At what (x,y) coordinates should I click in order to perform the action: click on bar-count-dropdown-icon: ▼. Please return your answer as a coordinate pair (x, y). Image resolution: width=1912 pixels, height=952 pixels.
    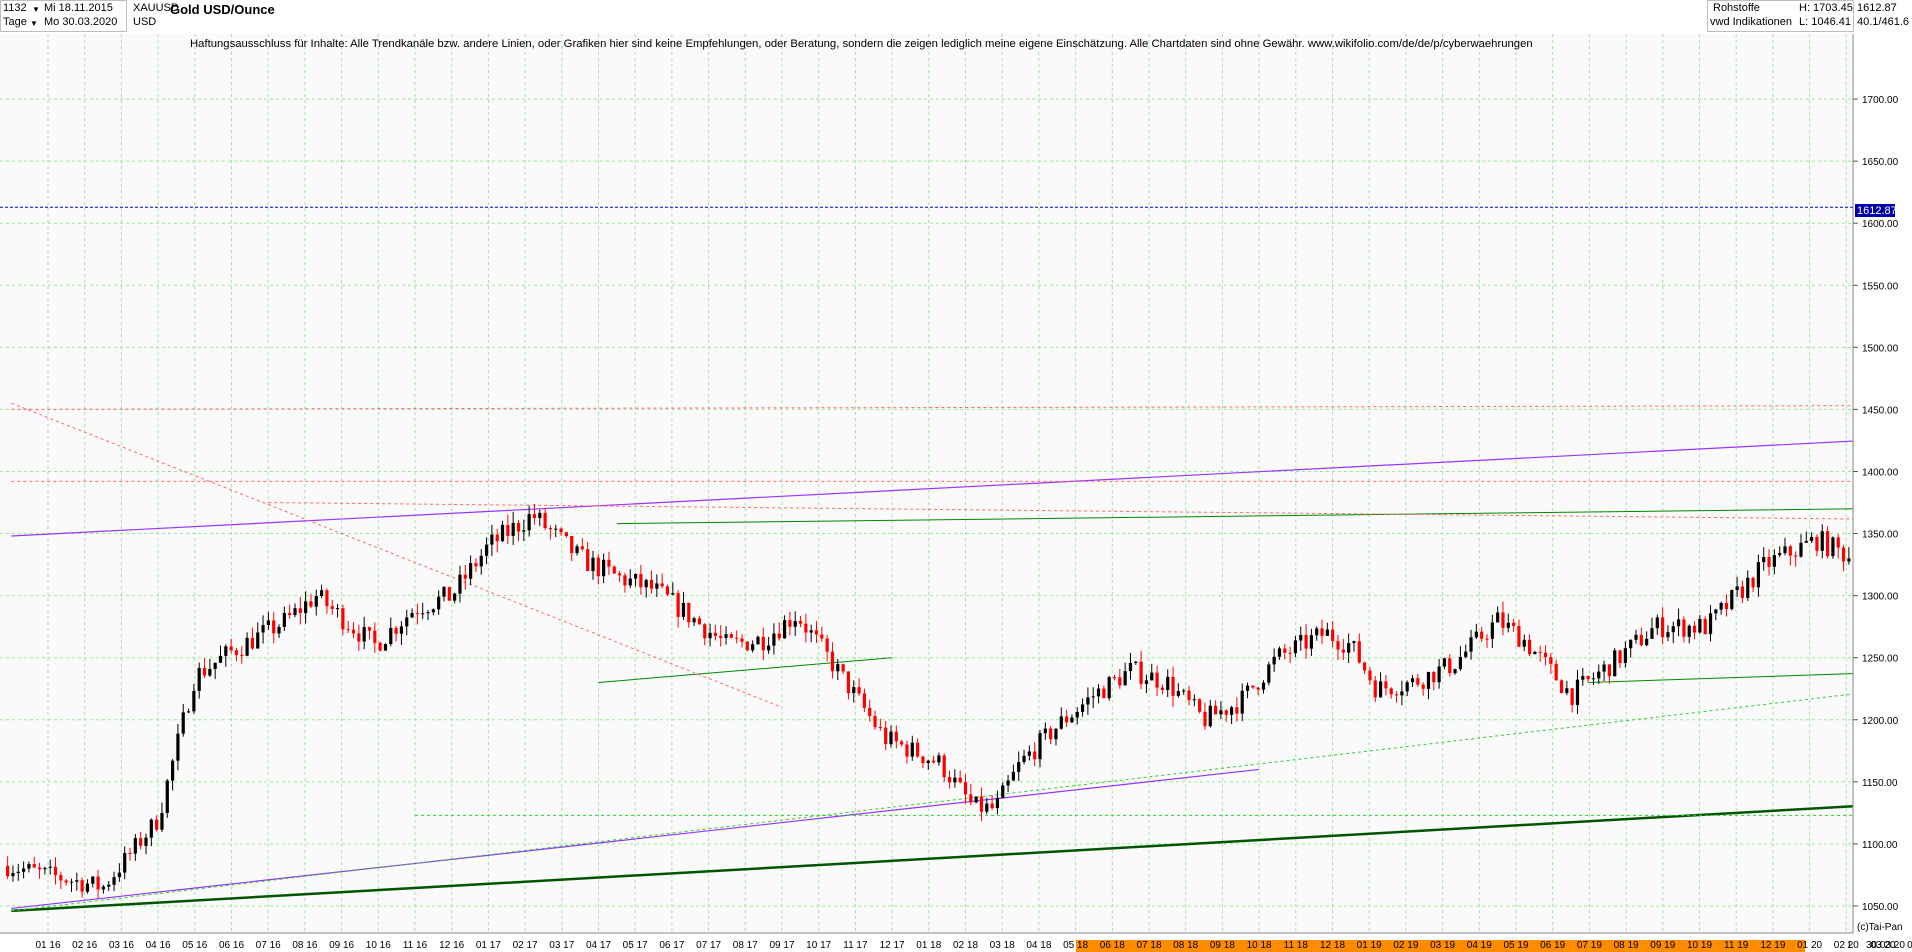
    Looking at the image, I should click on (36, 9).